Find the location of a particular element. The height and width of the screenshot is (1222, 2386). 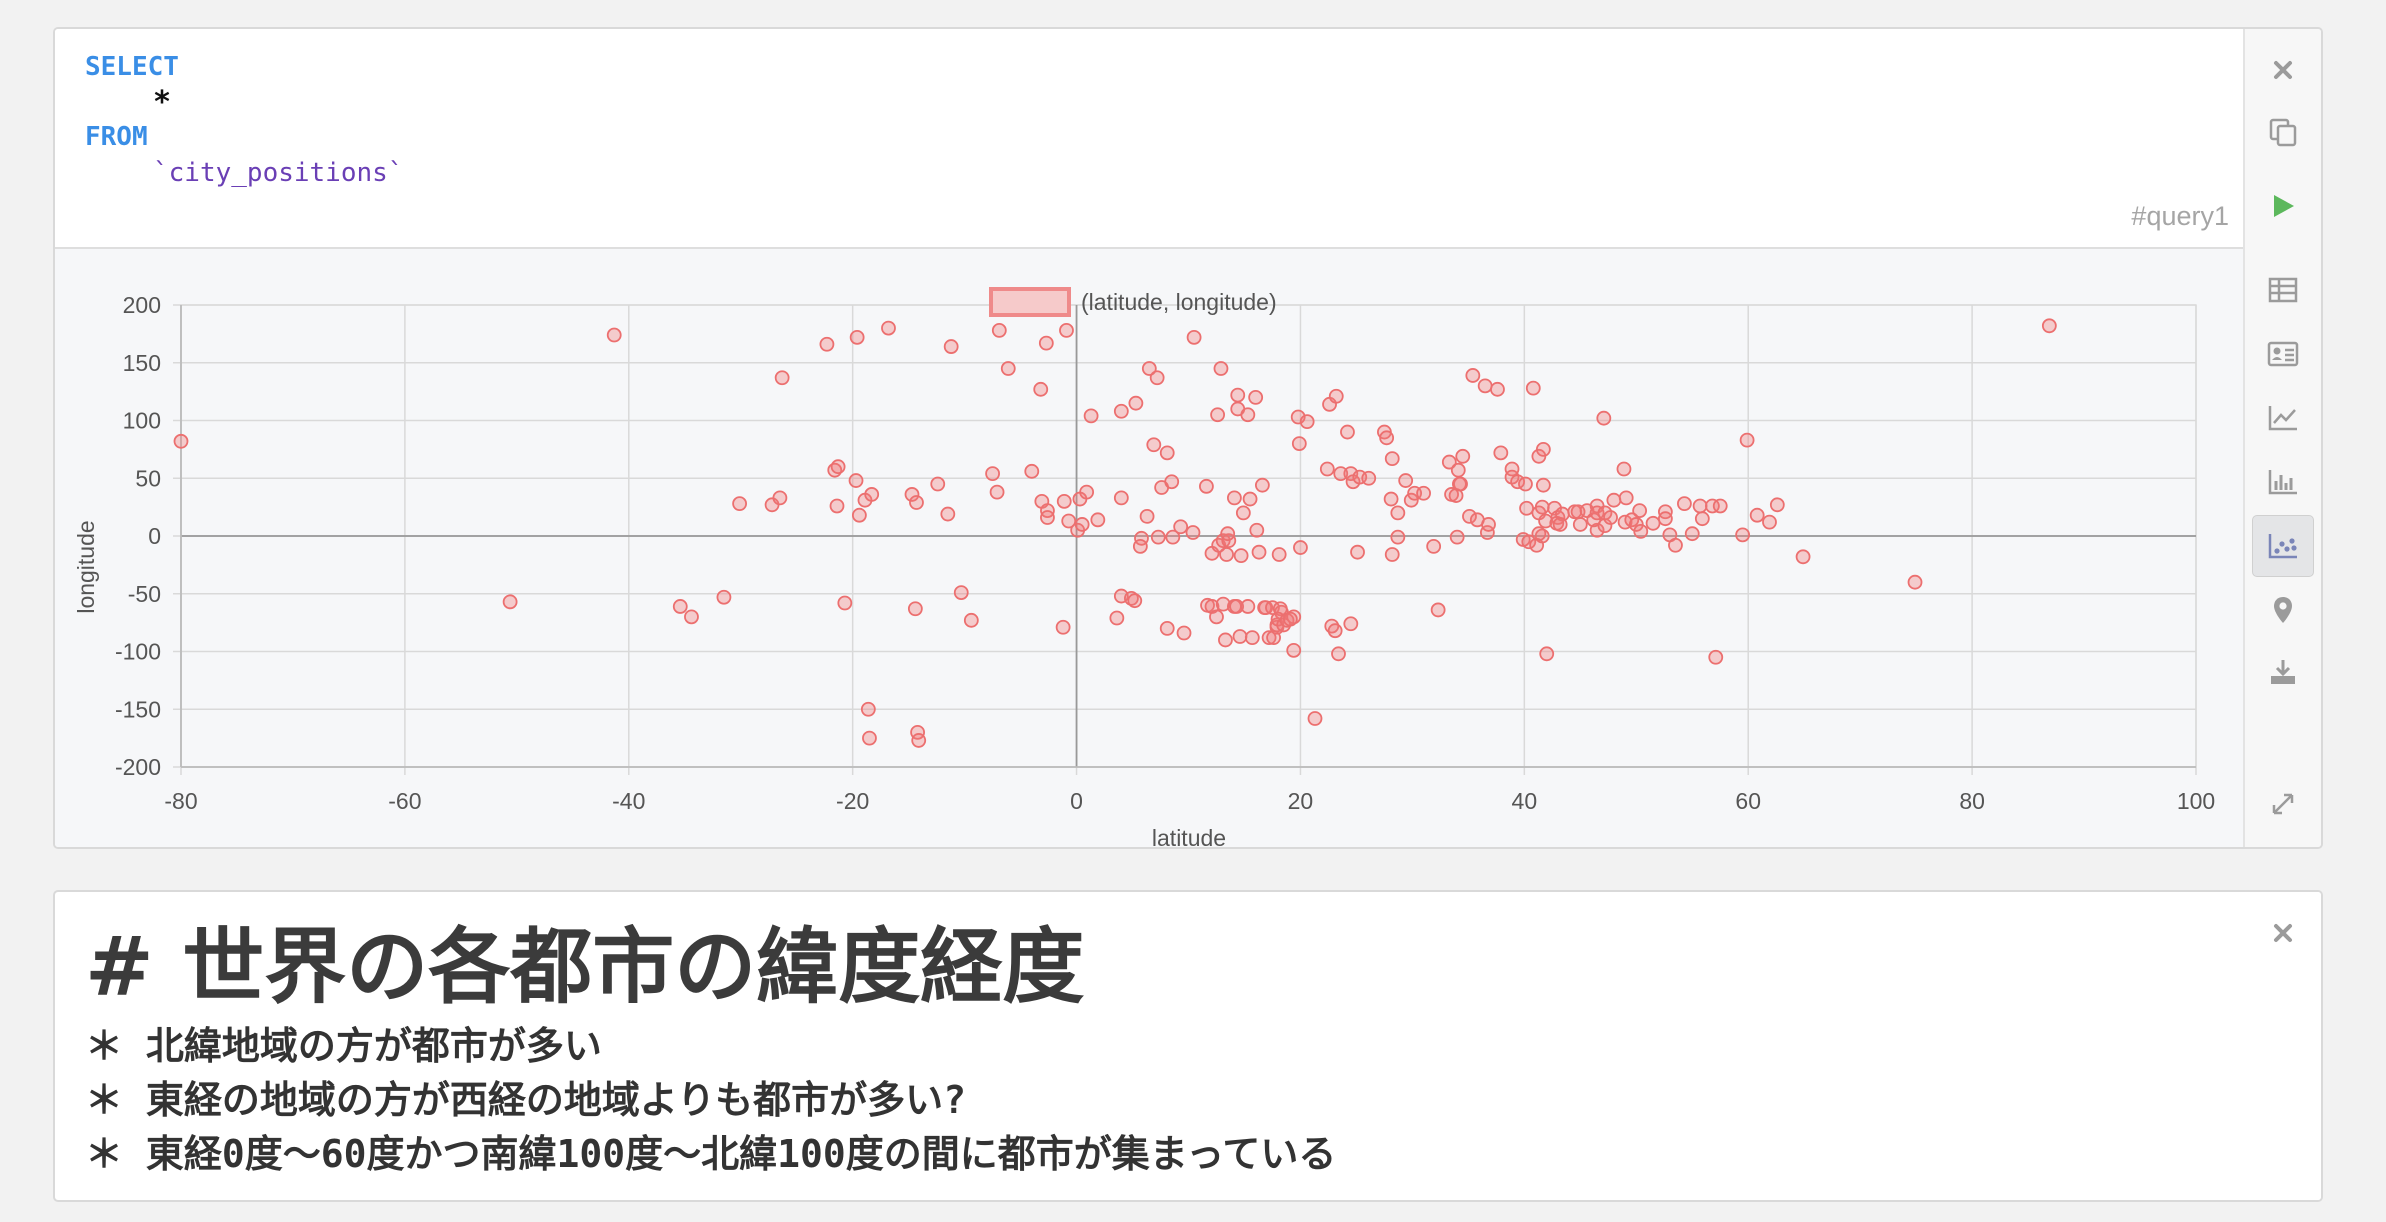

download-button is located at coordinates (2283, 672).